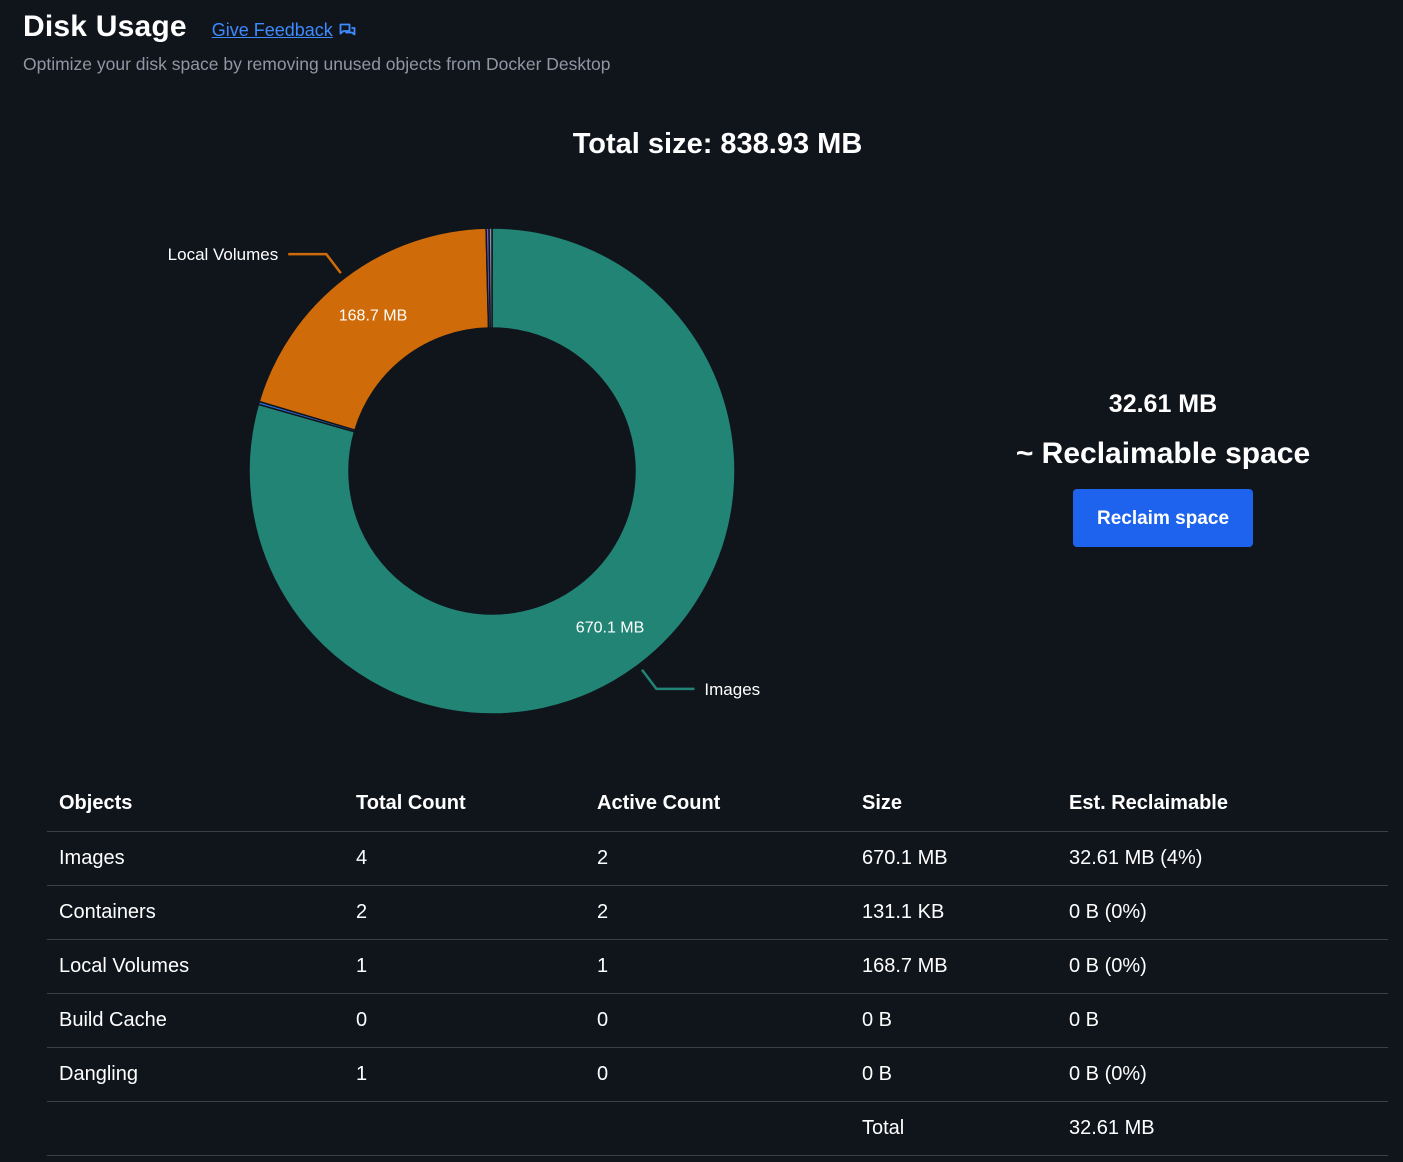 The image size is (1403, 1162). What do you see at coordinates (953, 966) in the screenshot?
I see `cell-size: 168.7 MB` at bounding box center [953, 966].